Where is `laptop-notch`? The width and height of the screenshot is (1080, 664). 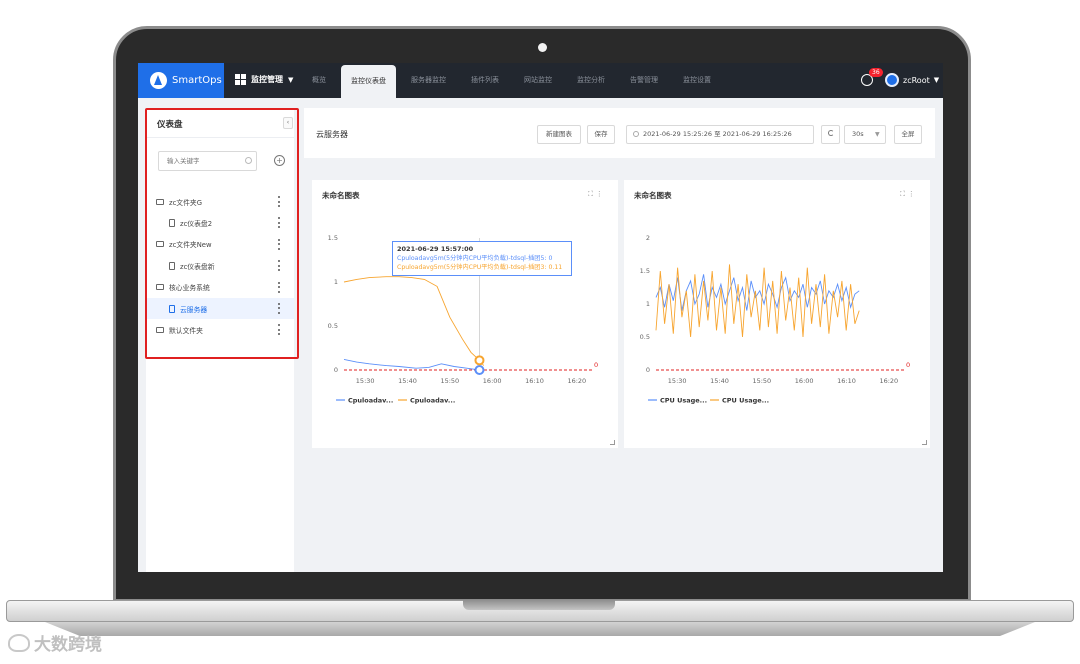
laptop-notch is located at coordinates (539, 605).